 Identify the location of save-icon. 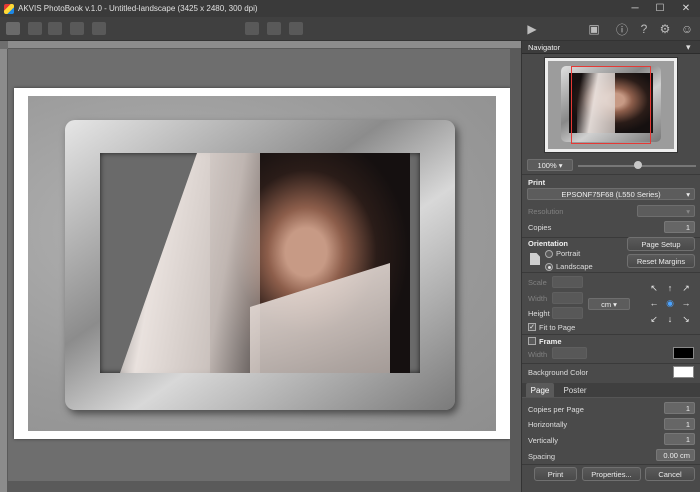
(99, 28).